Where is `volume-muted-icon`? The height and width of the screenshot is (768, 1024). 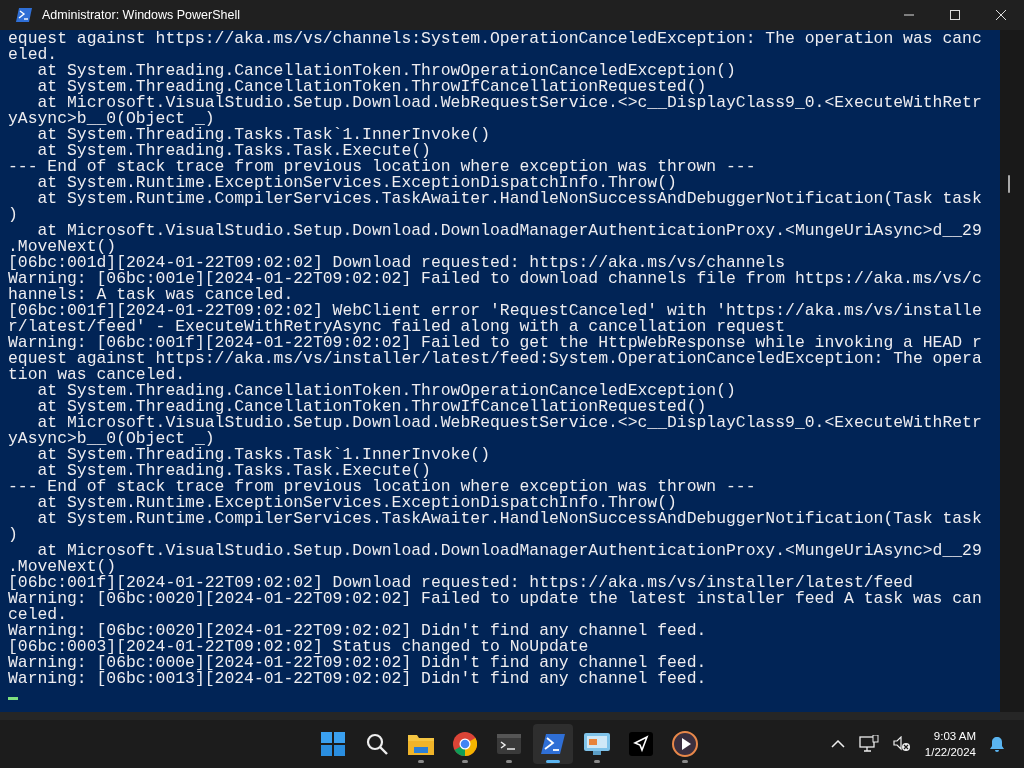 volume-muted-icon is located at coordinates (901, 744).